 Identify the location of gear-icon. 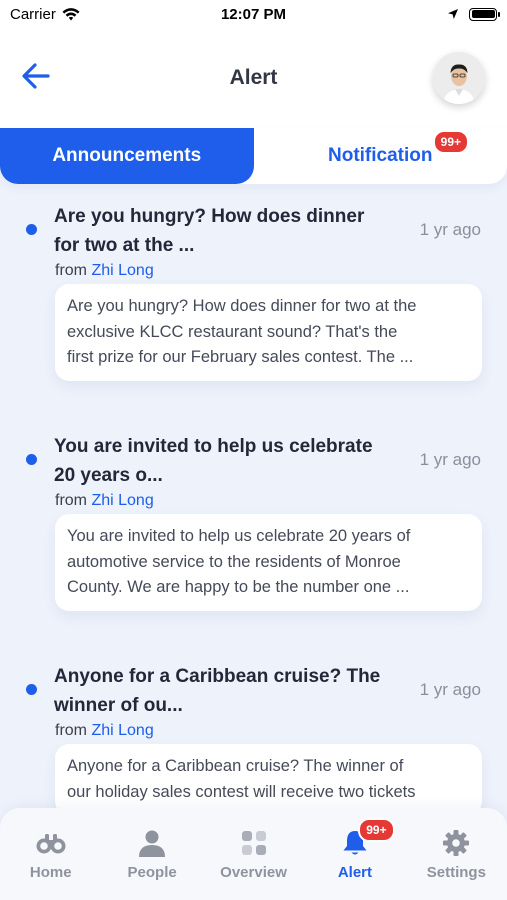
(456, 843).